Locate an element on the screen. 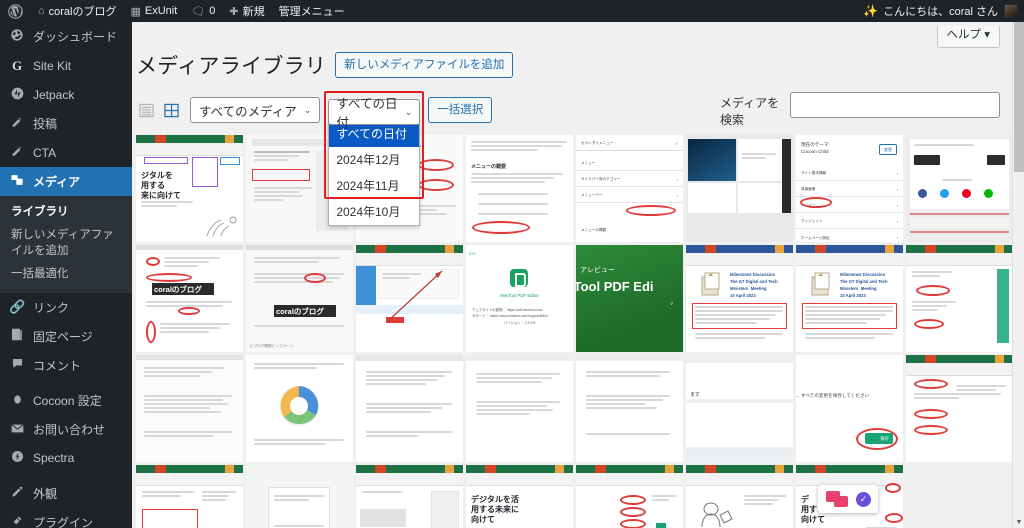 The width and height of the screenshot is (1024, 528). media-thumbnail: デジタルを活 用する未来に 向けて is located at coordinates (519, 496).